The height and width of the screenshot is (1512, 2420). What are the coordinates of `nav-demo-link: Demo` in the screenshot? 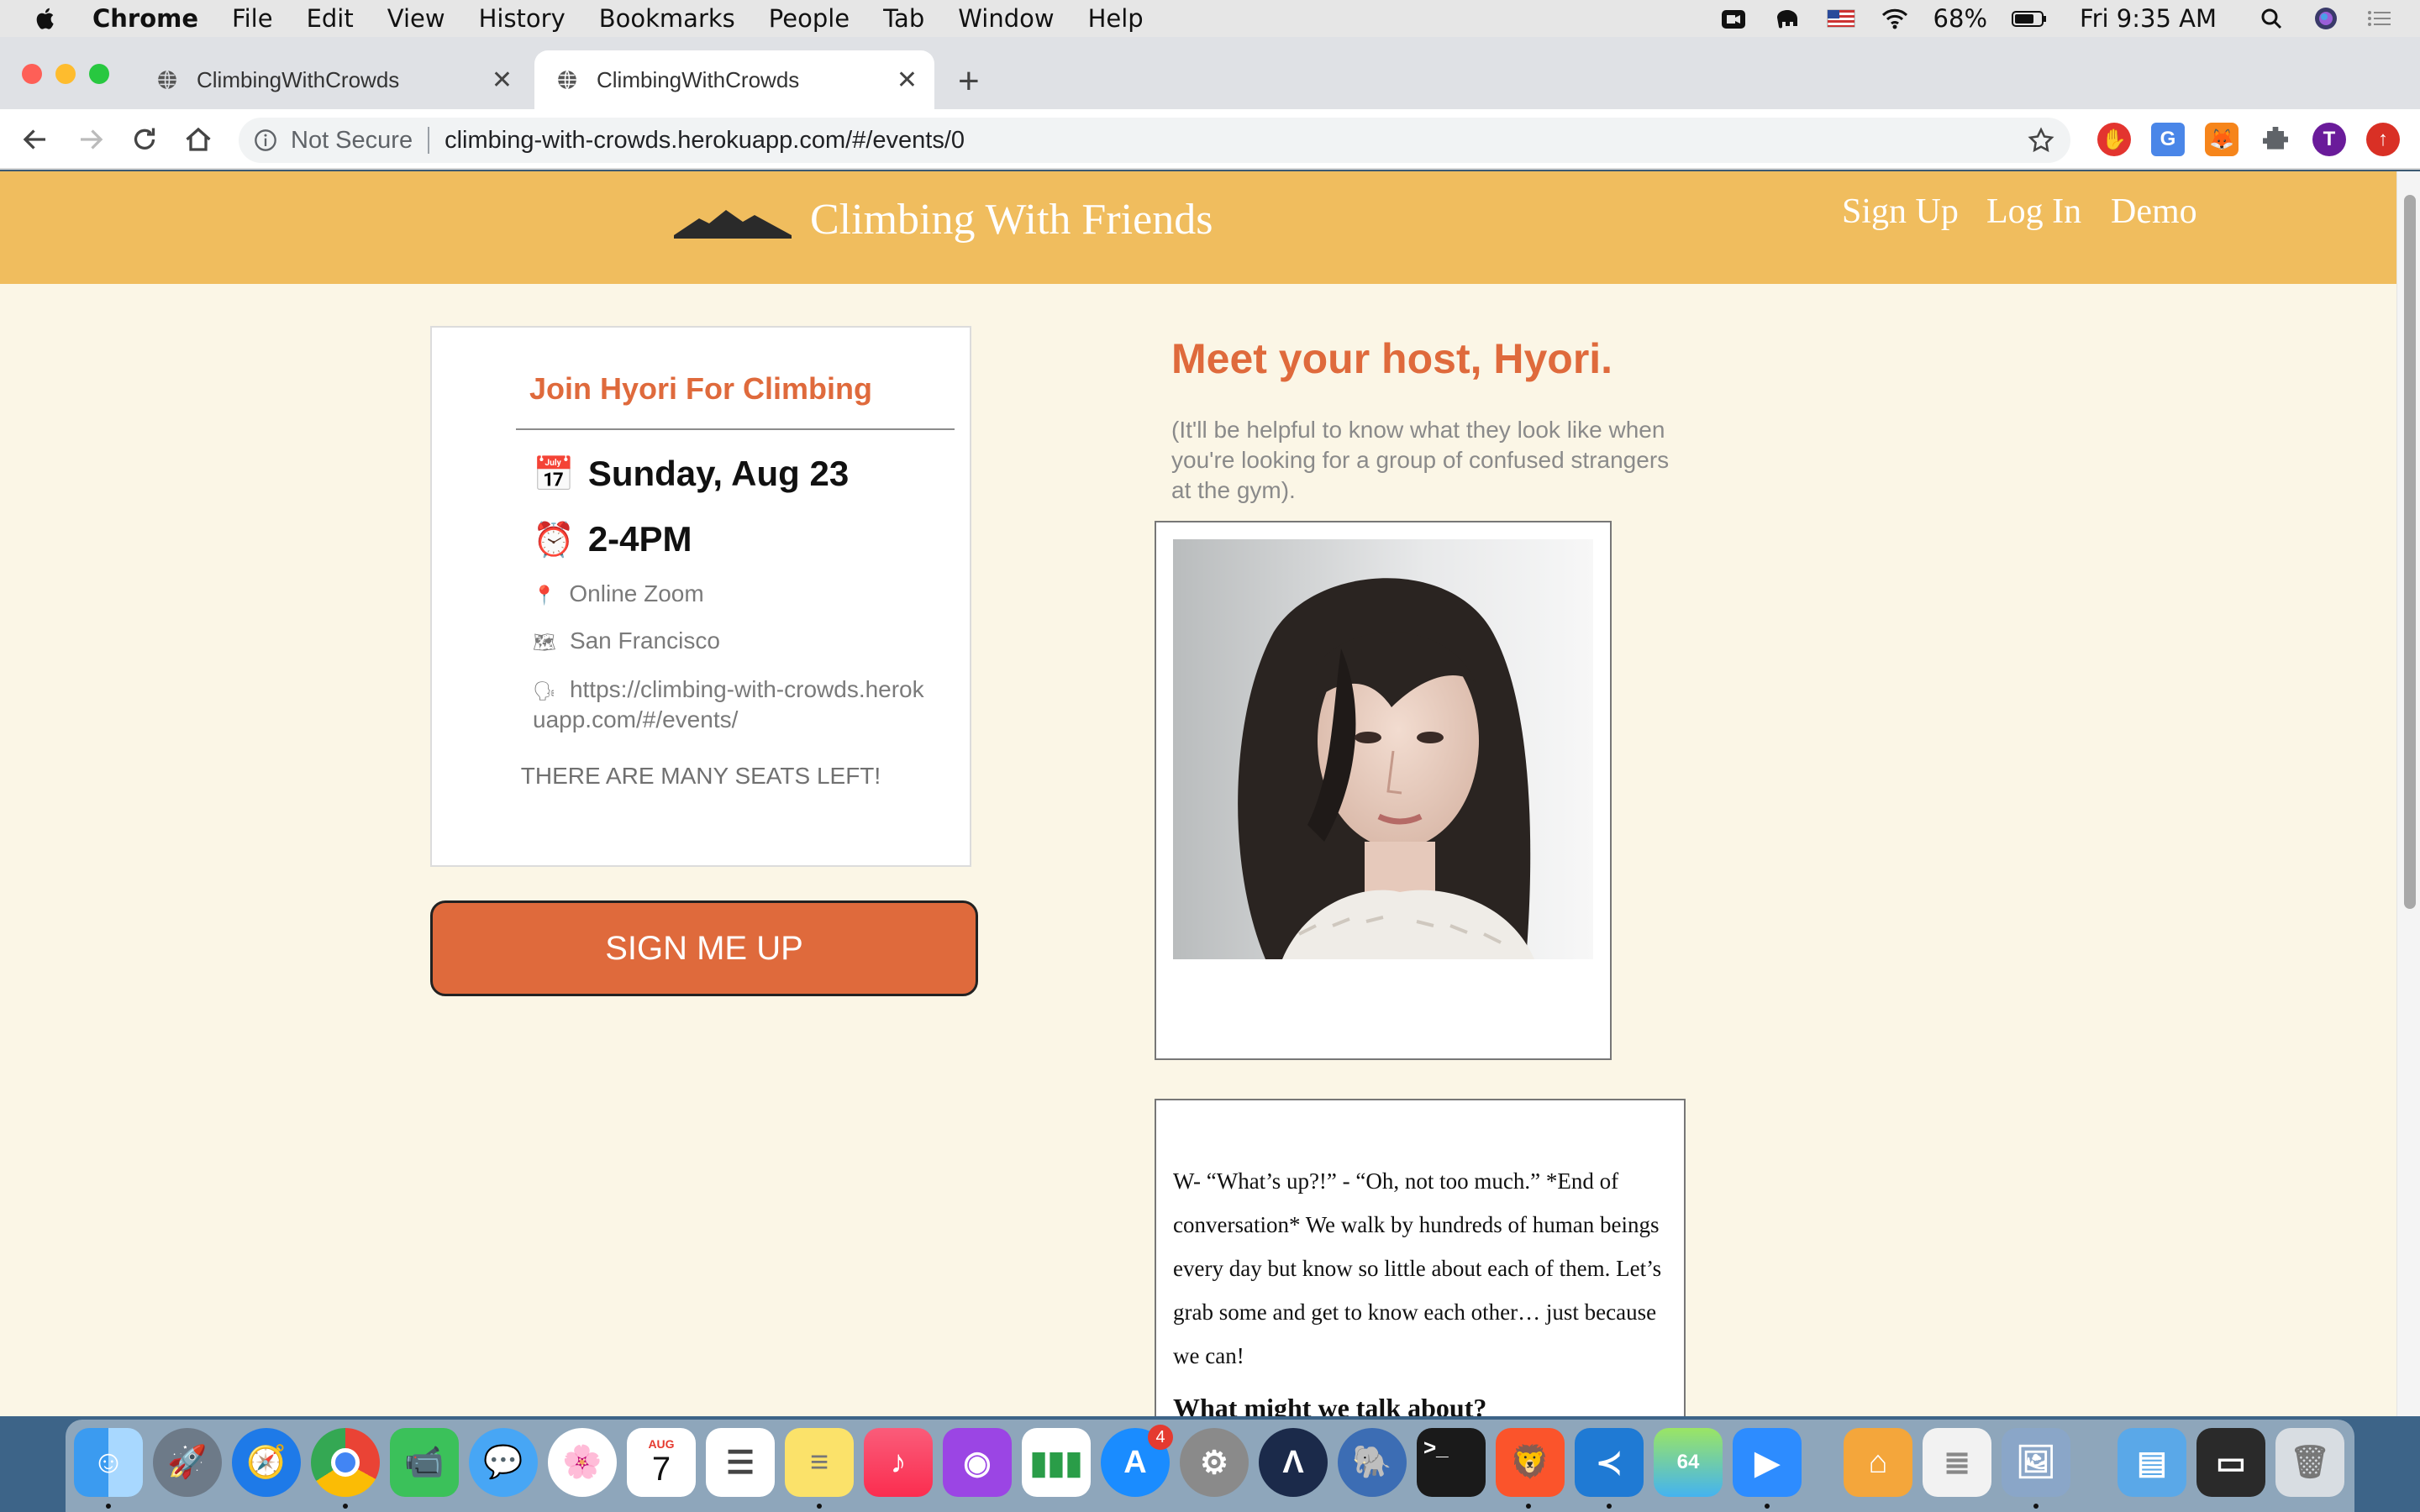 It's located at (2154, 212).